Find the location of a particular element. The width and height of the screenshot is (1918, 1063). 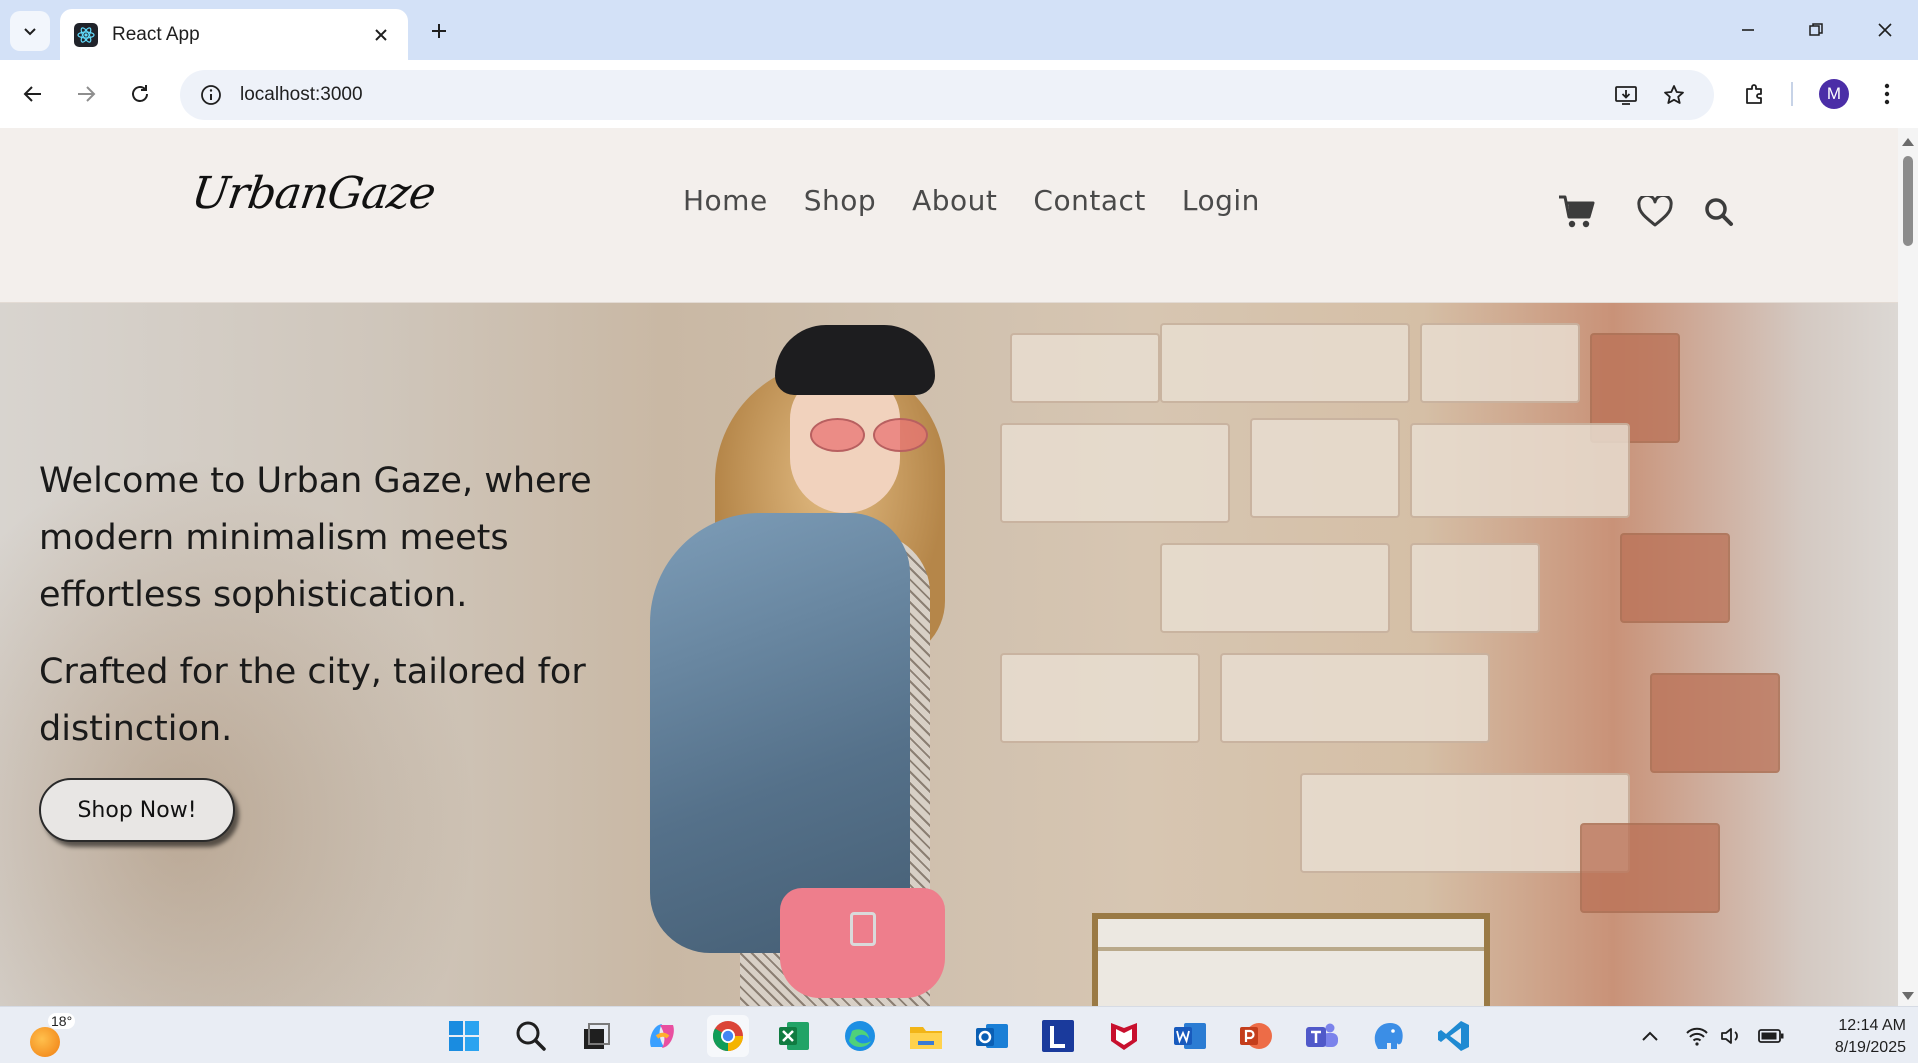

chevron-down-icon is located at coordinates (30, 32).